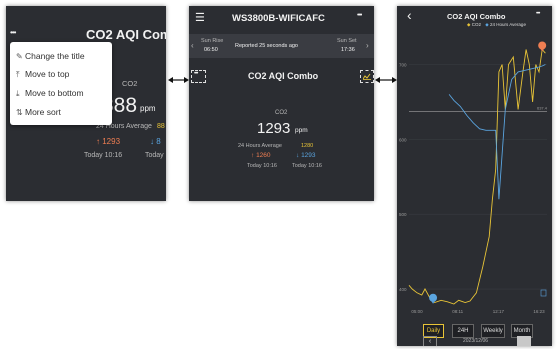  Describe the element at coordinates (403, 214) in the screenshot. I see `y-tick-label: 500` at that location.